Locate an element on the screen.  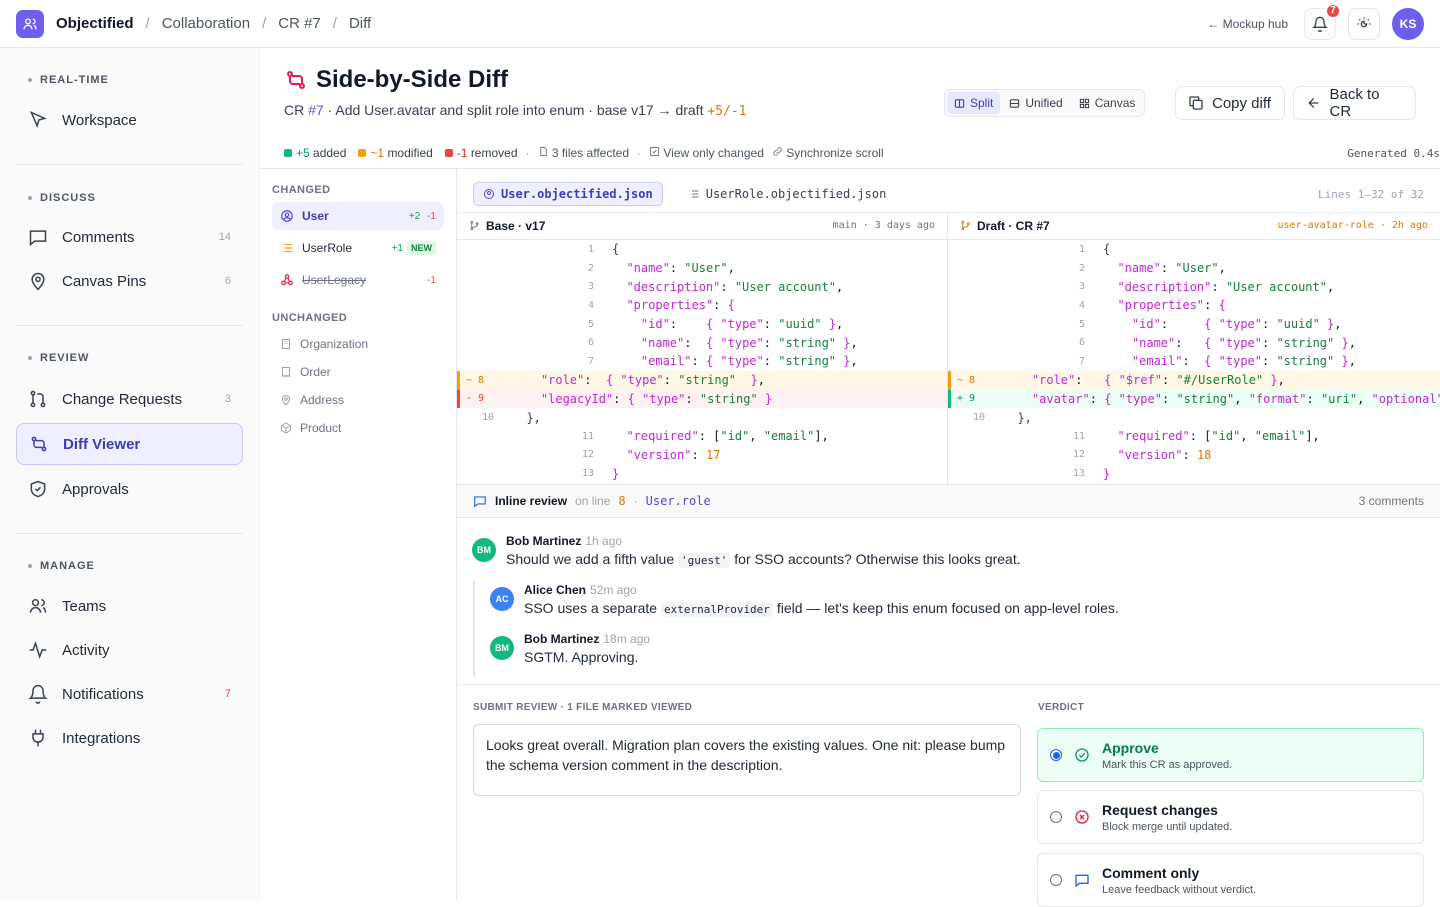
sidebar-item-change-requests: Change Requests 3 is located at coordinates (129, 399).